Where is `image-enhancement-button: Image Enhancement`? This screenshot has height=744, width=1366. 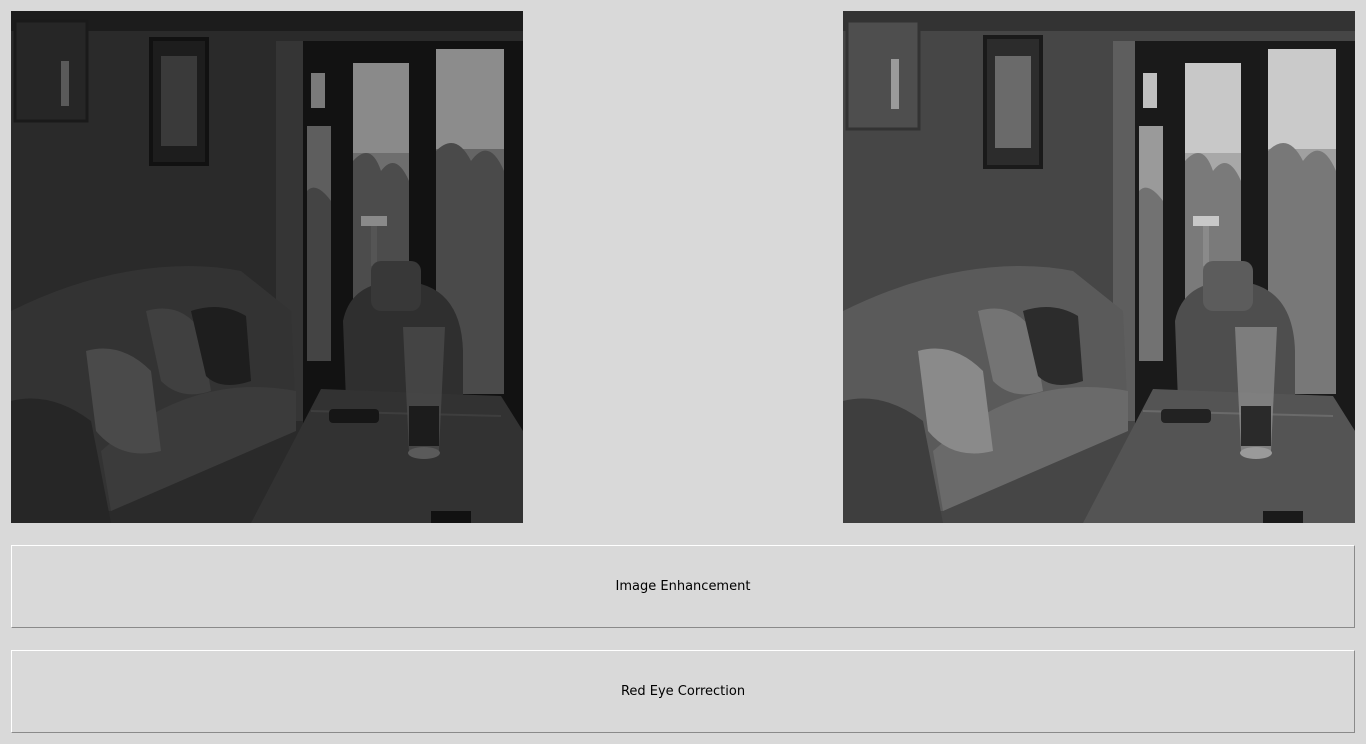 image-enhancement-button: Image Enhancement is located at coordinates (683, 586).